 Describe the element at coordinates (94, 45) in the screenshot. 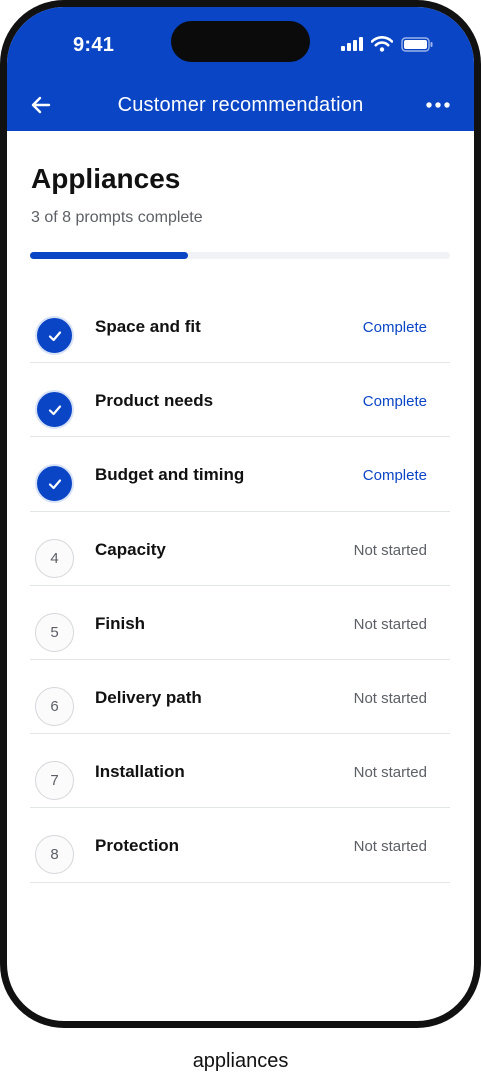

I see `status-time: 9:41` at that location.